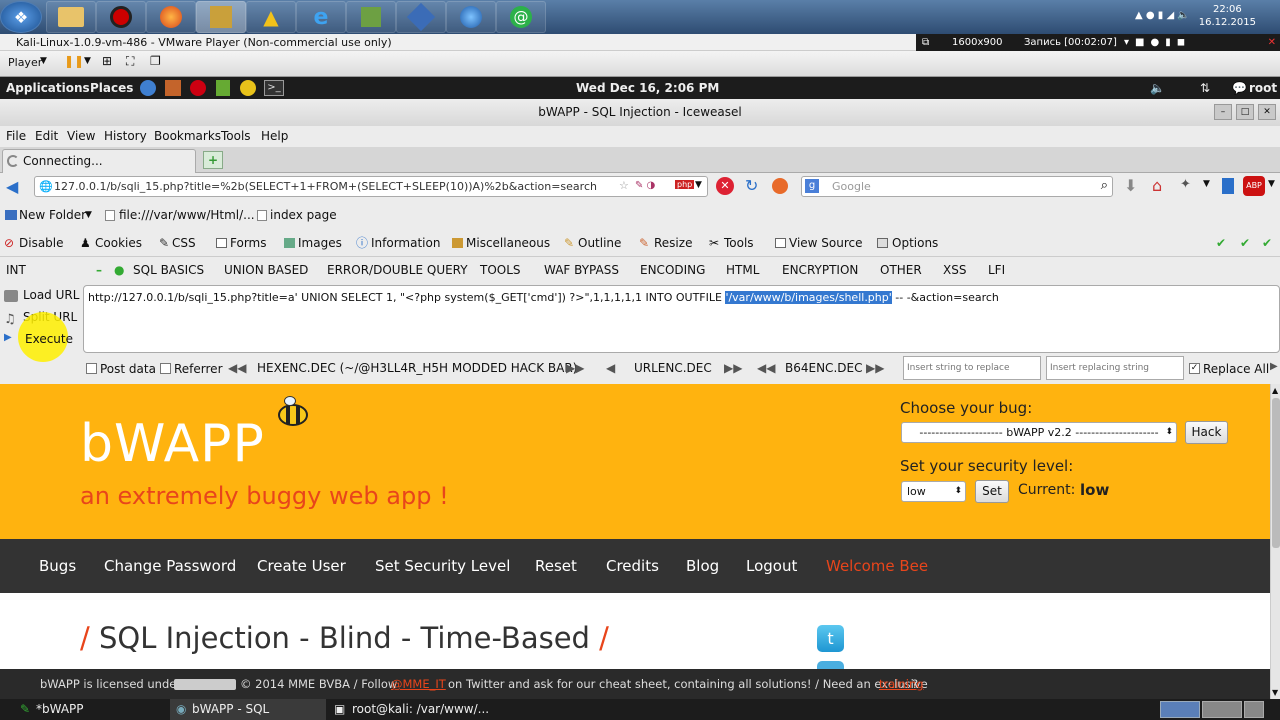 The width and height of the screenshot is (1280, 720). I want to click on nav-change-password: Change Password, so click(170, 566).